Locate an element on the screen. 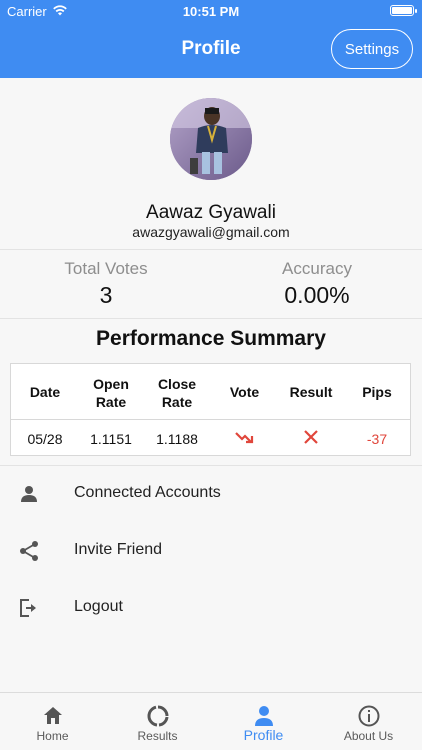 Image resolution: width=422 pixels, height=750 pixels. person-icon is located at coordinates (29, 494).